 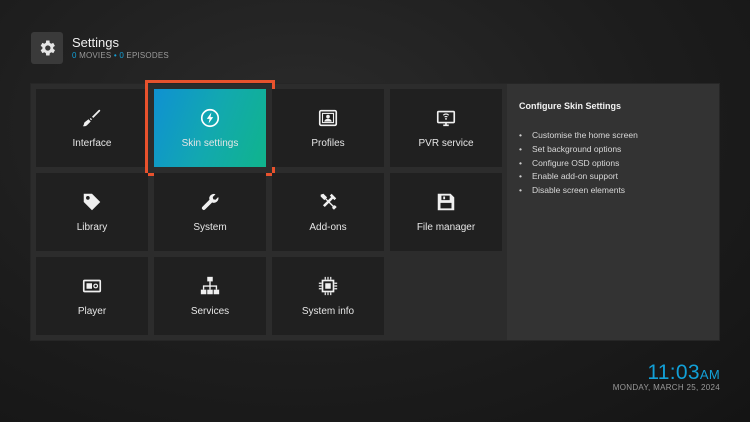 What do you see at coordinates (446, 227) in the screenshot?
I see `tile-label: File manager` at bounding box center [446, 227].